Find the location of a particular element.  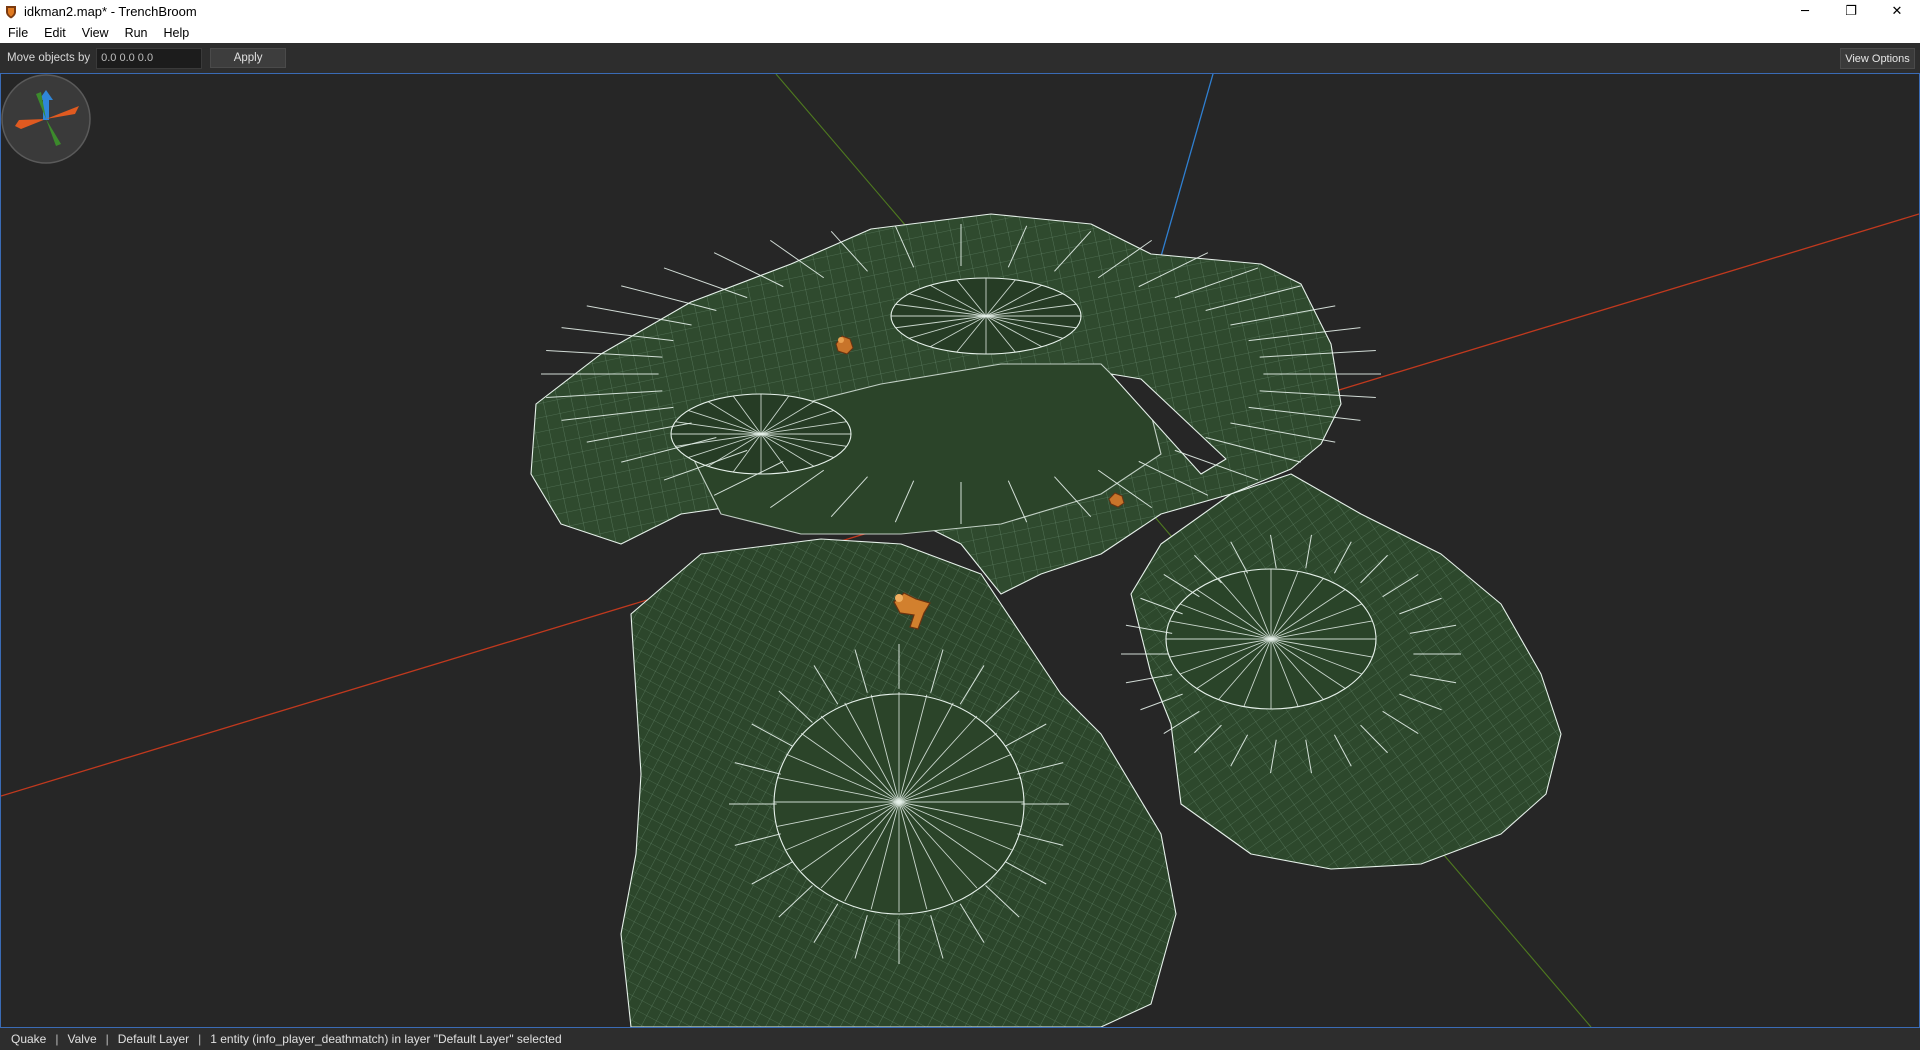

status-map-format: Valve is located at coordinates (82, 1039).